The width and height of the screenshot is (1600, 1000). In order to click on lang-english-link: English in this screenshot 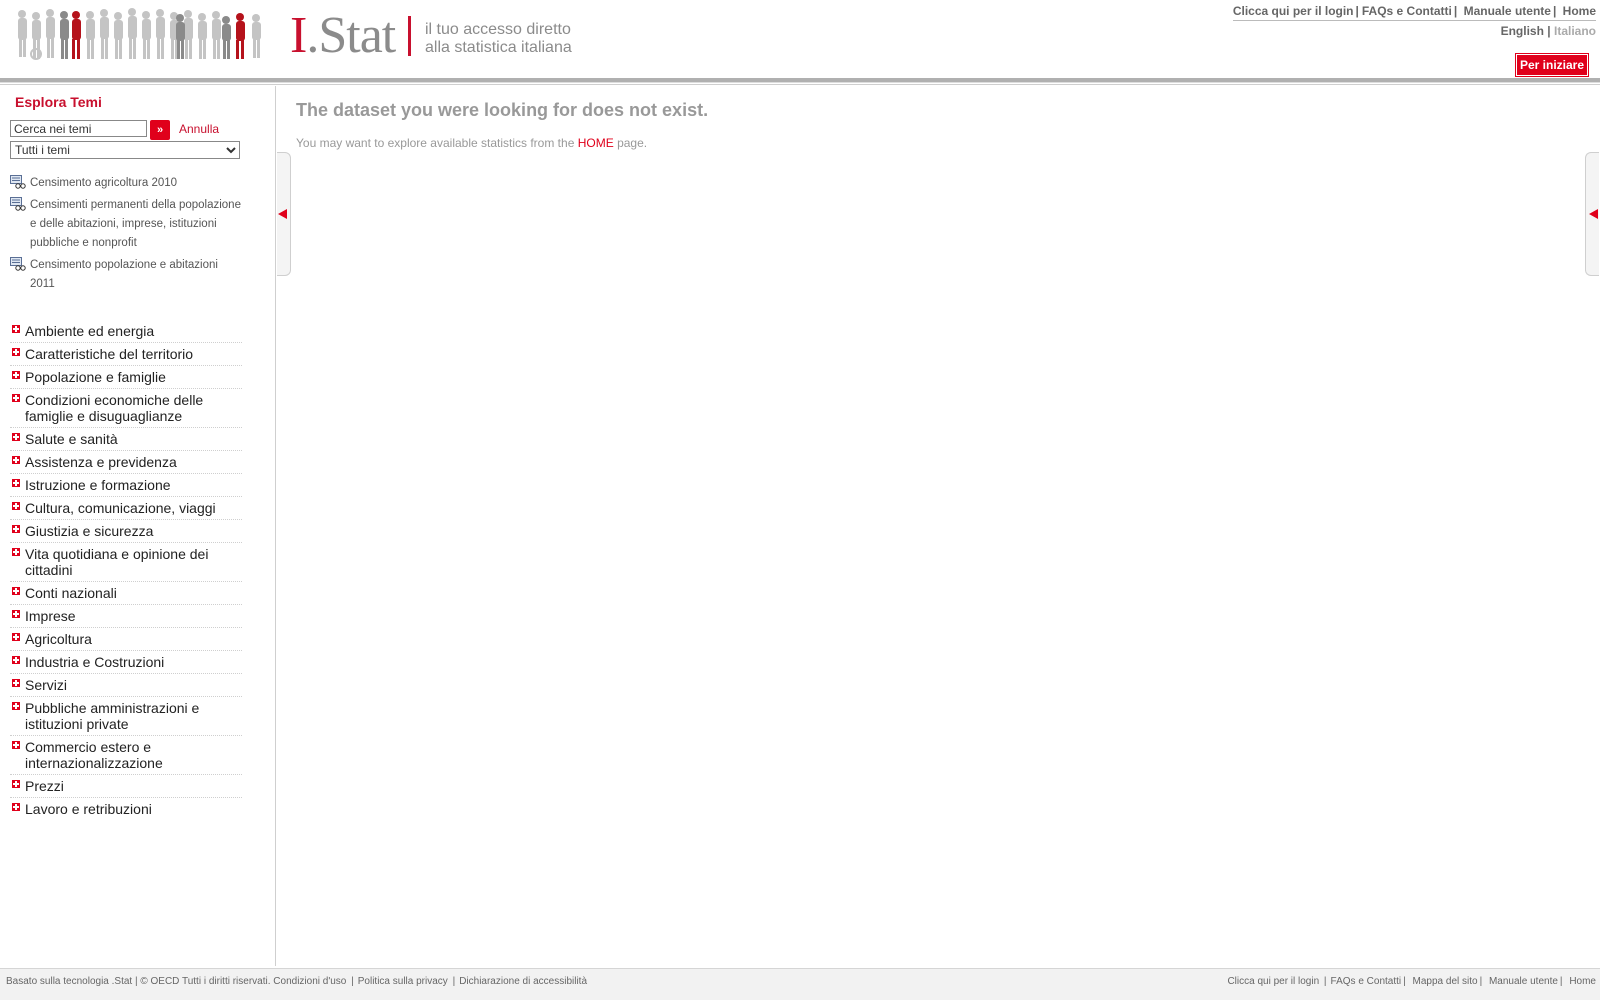, I will do `click(1522, 31)`.